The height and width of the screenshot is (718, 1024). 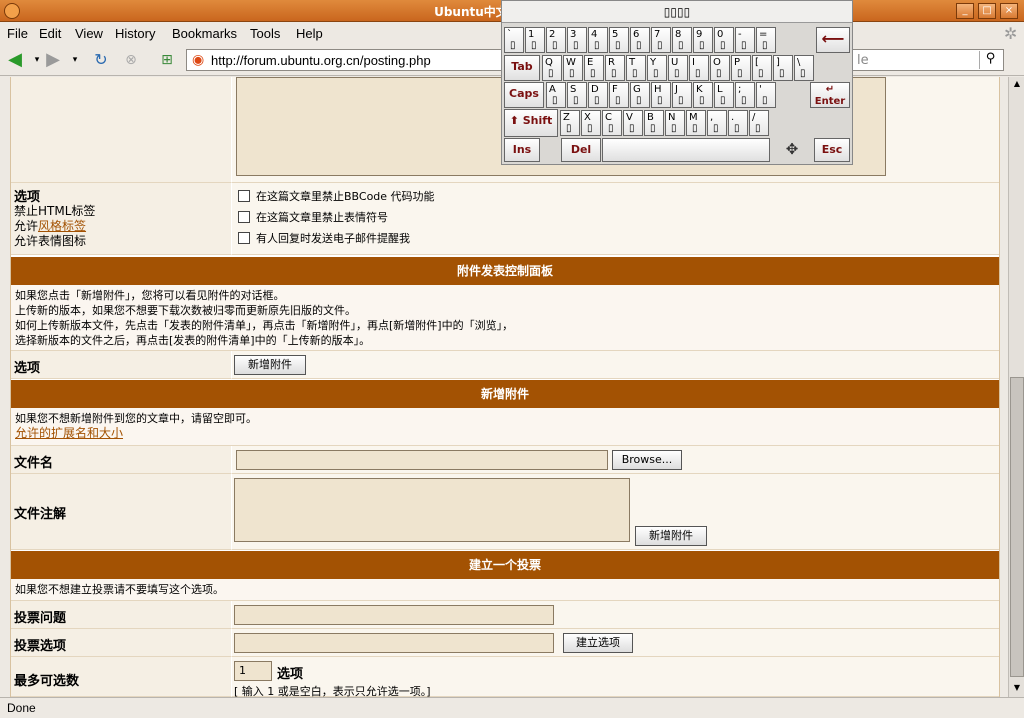 What do you see at coordinates (598, 40) in the screenshot?
I see `key-1-5: 4 ▯` at bounding box center [598, 40].